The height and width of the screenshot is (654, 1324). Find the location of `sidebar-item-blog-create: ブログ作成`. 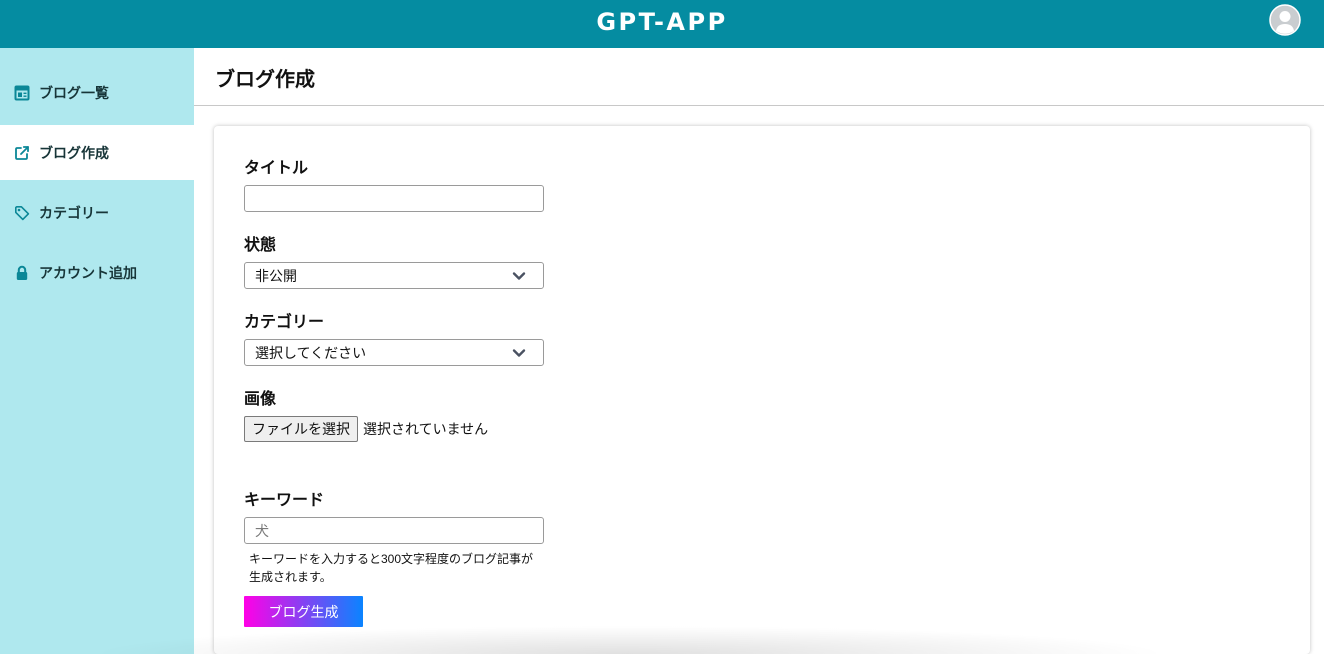

sidebar-item-blog-create: ブログ作成 is located at coordinates (97, 152).